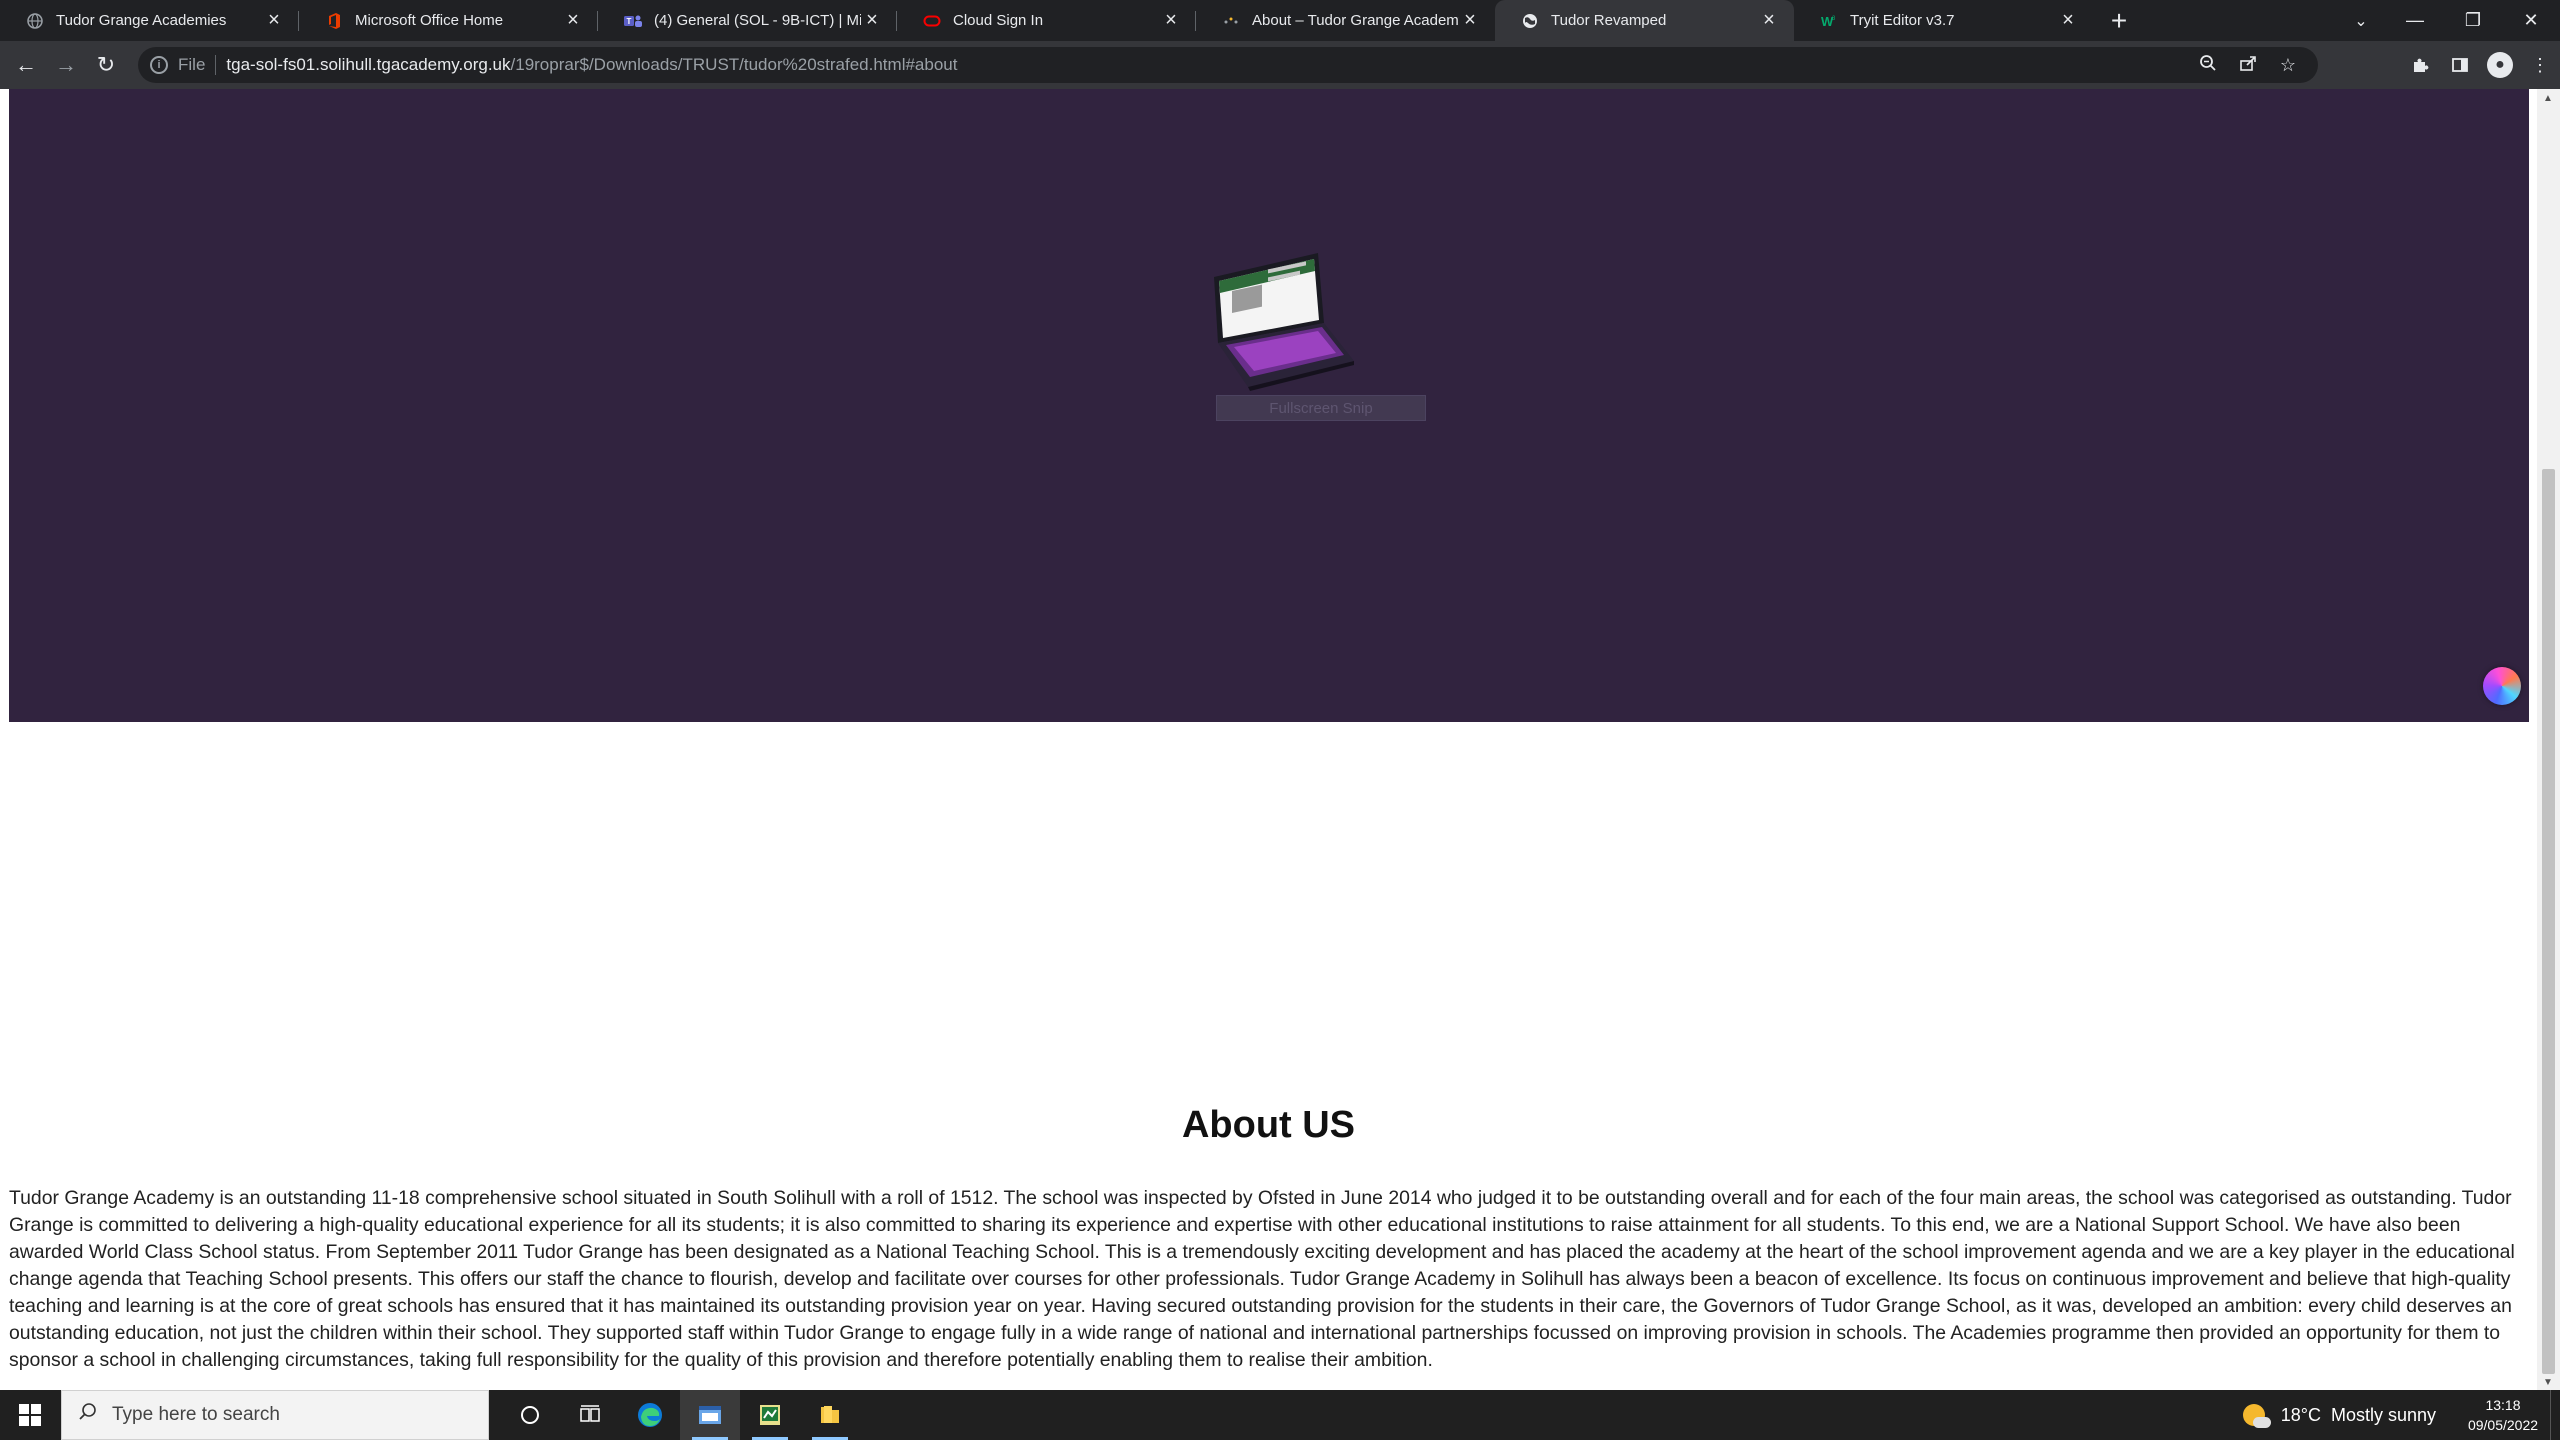 The width and height of the screenshot is (2560, 1440). What do you see at coordinates (2548, 921) in the screenshot?
I see `scrollbar-thumb` at bounding box center [2548, 921].